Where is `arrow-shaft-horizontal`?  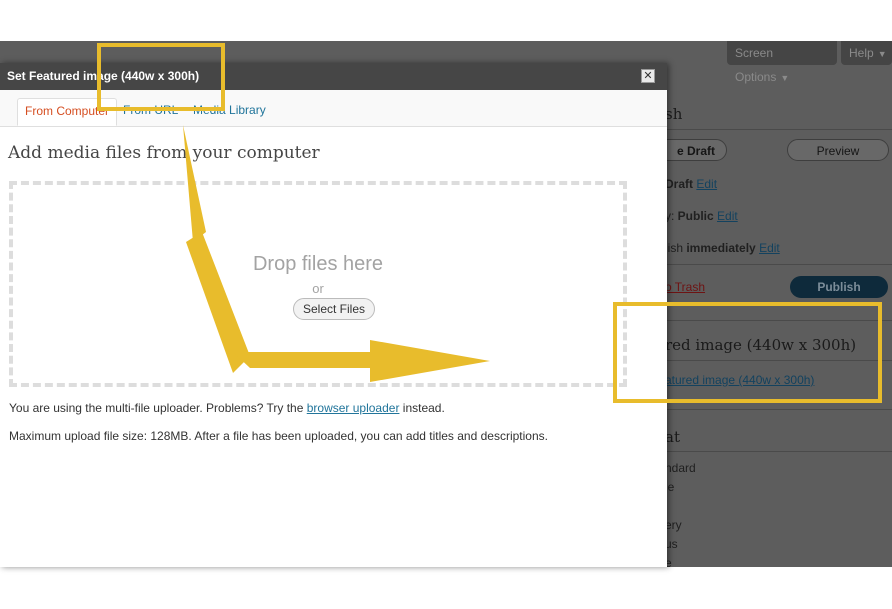 arrow-shaft-horizontal is located at coordinates (302, 360).